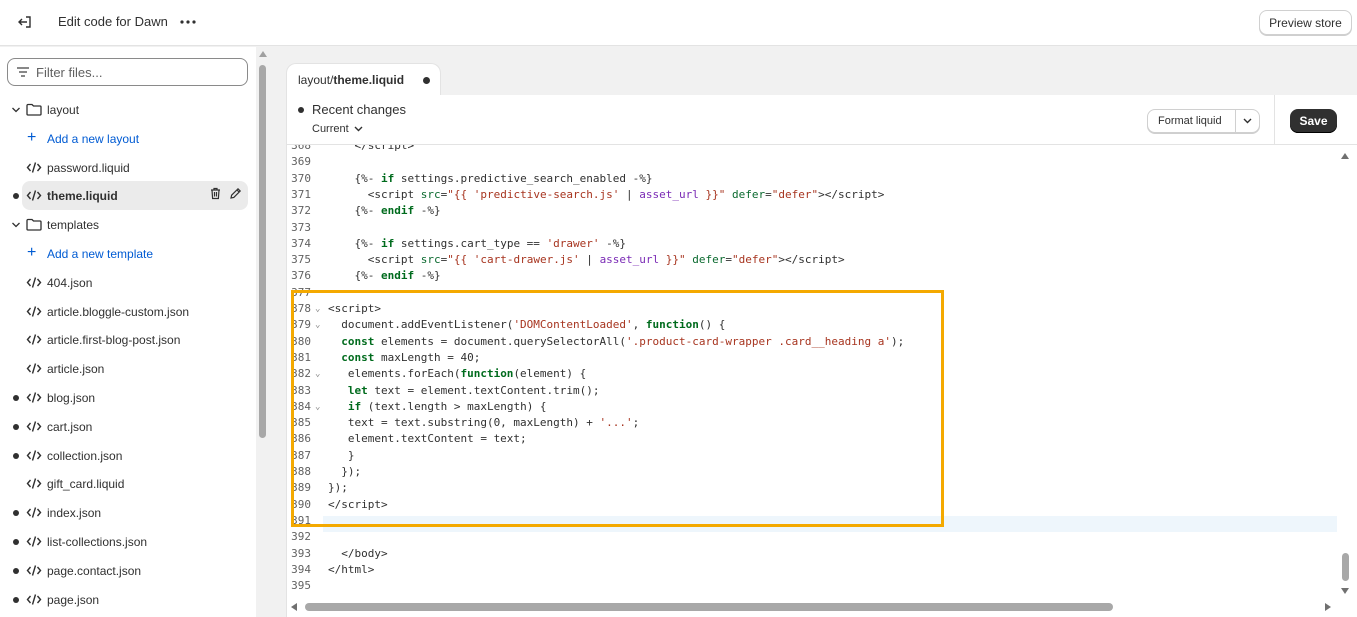 The image size is (1357, 617). I want to click on code-text: {%- endif -%}, so click(384, 211).